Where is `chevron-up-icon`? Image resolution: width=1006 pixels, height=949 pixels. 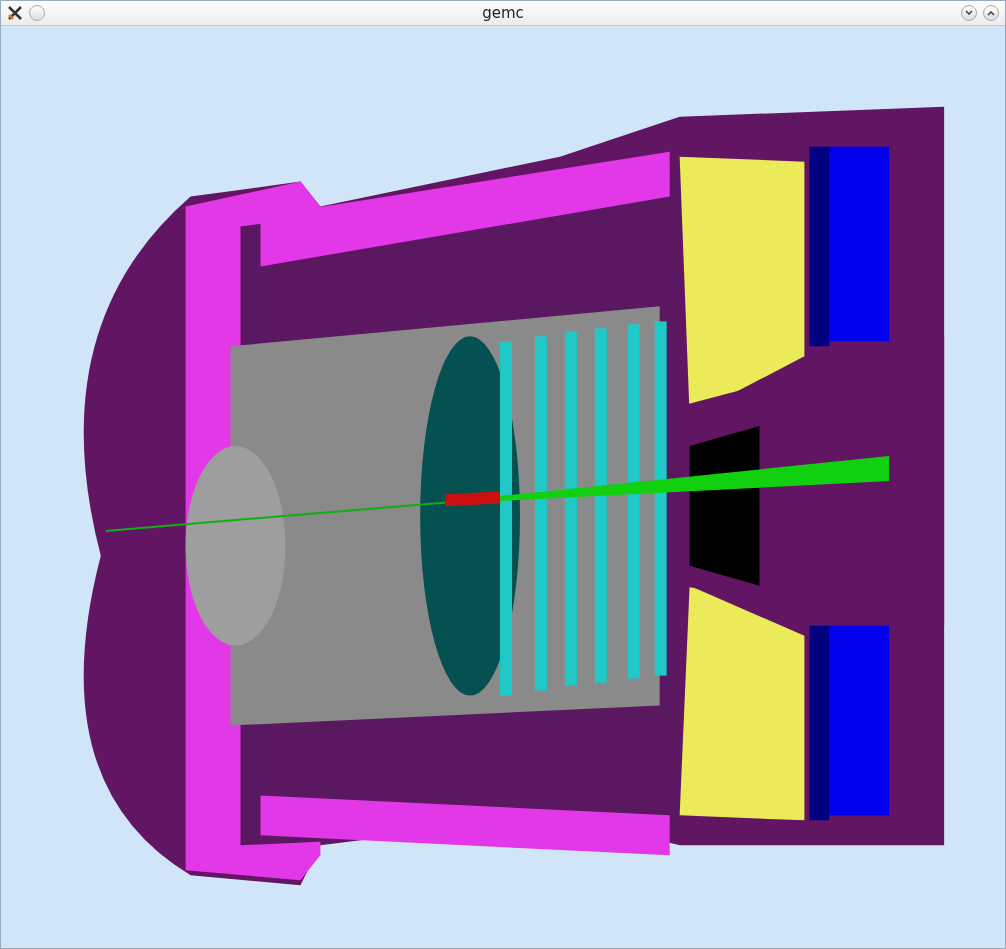 chevron-up-icon is located at coordinates (991, 13).